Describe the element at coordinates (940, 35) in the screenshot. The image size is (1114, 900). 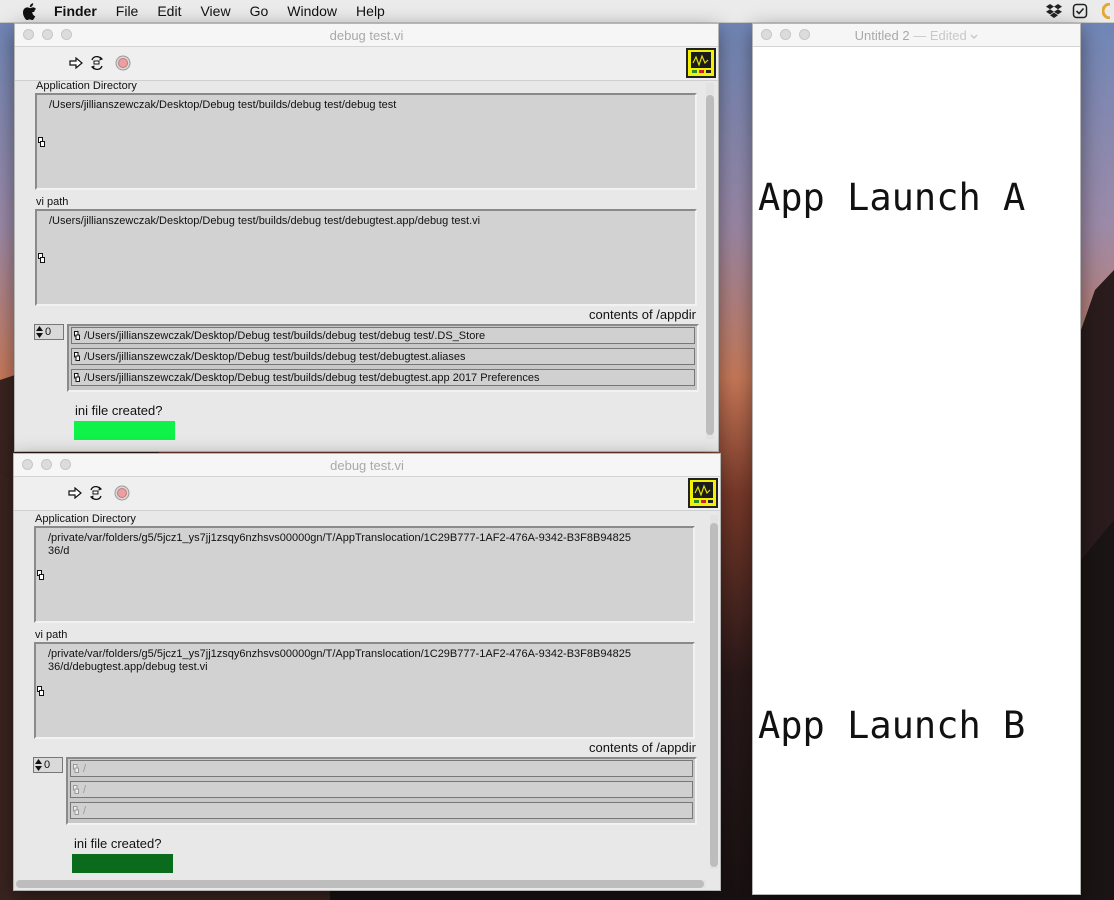
I see `edited-status: — Edited` at that location.